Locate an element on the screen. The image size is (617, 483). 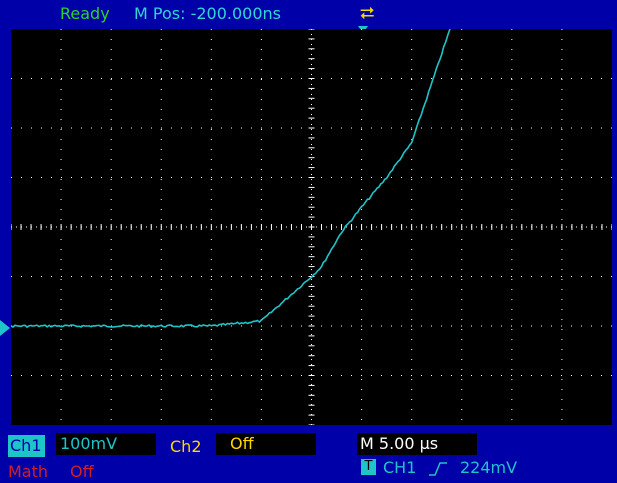
ch1-scale: 100mV is located at coordinates (89, 443).